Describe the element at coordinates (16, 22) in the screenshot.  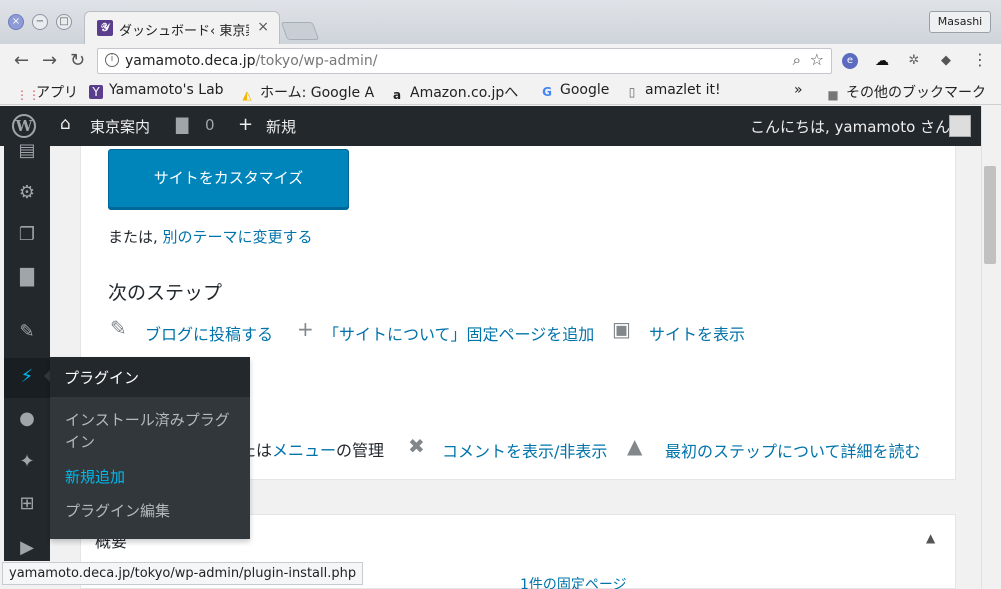
I see `window-close-icon: ×` at that location.